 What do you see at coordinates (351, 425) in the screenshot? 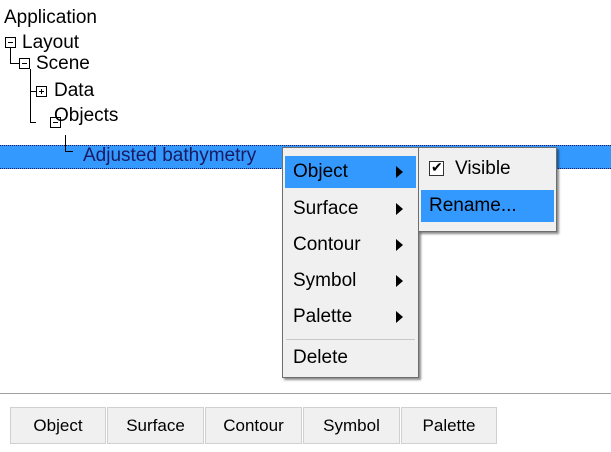
I see `tab-symbol: Symbol` at bounding box center [351, 425].